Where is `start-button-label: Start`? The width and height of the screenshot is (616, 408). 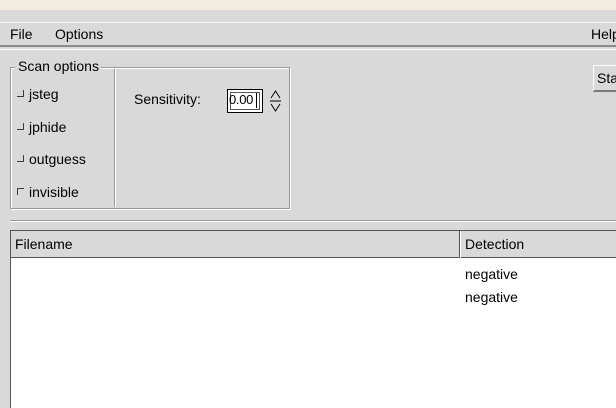 start-button-label: Start is located at coordinates (606, 78).